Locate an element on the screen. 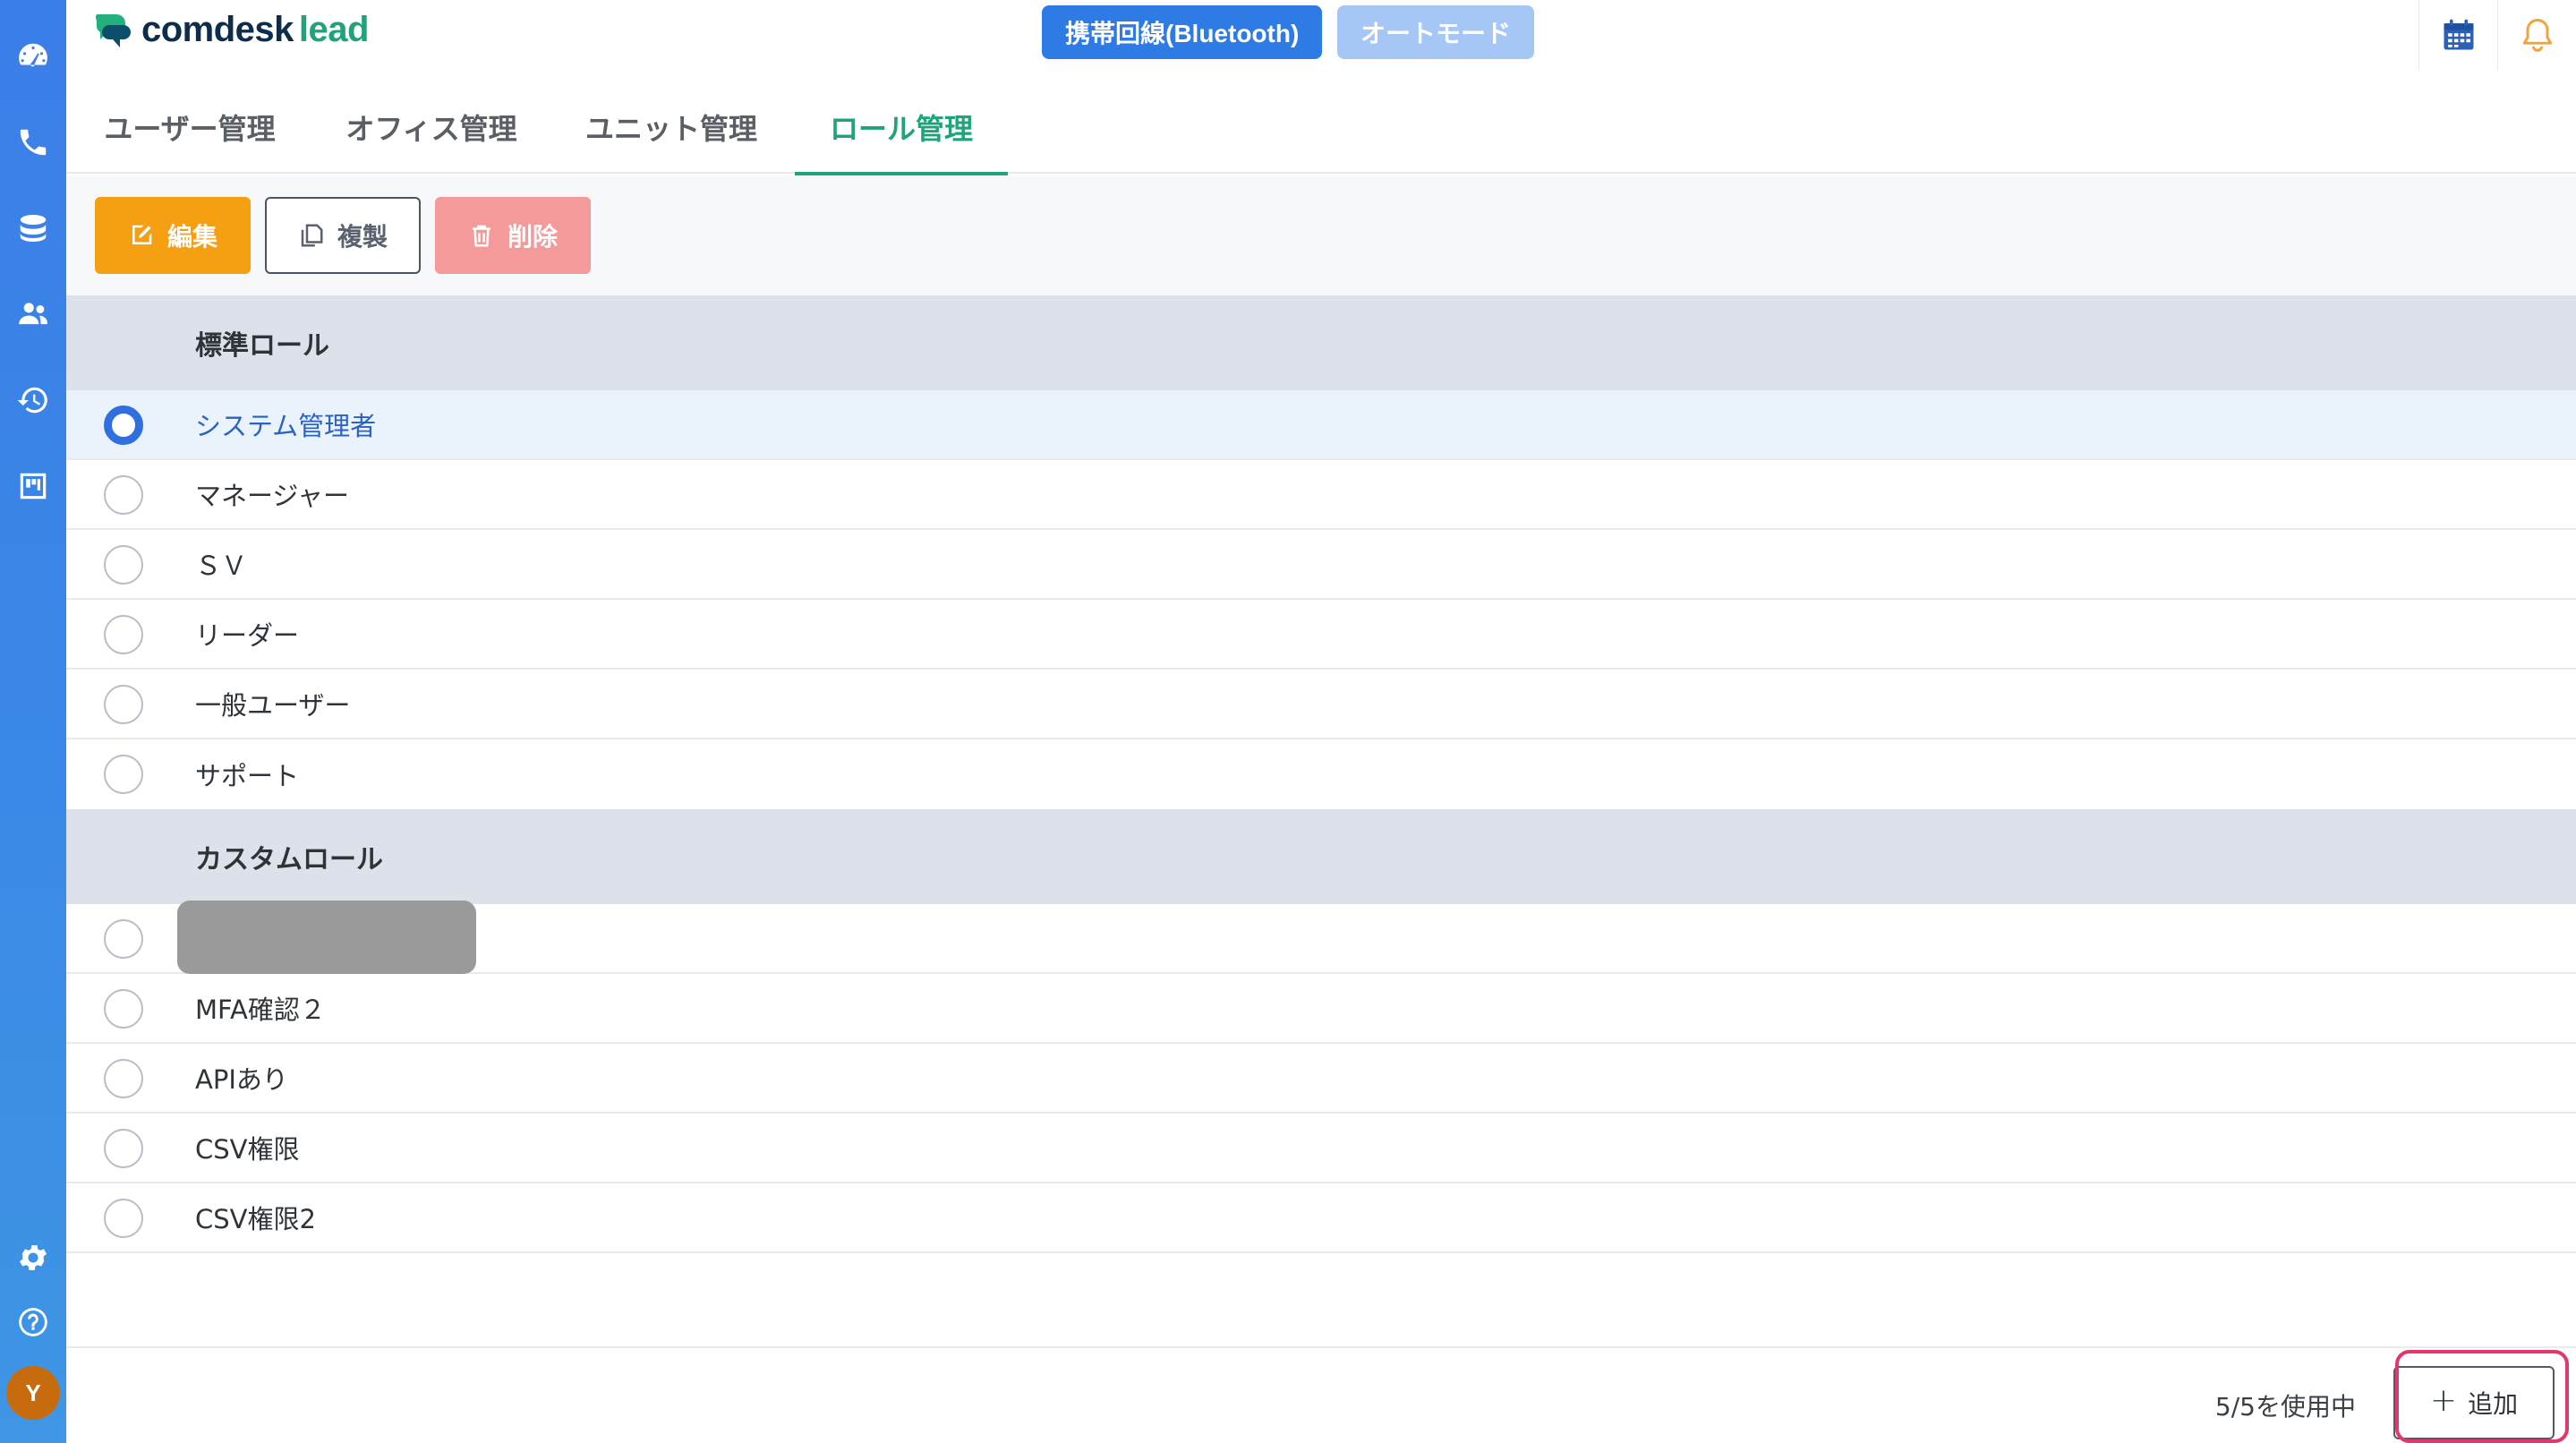 This screenshot has width=2576, height=1443. user-avatar: Y is located at coordinates (33, 1393).